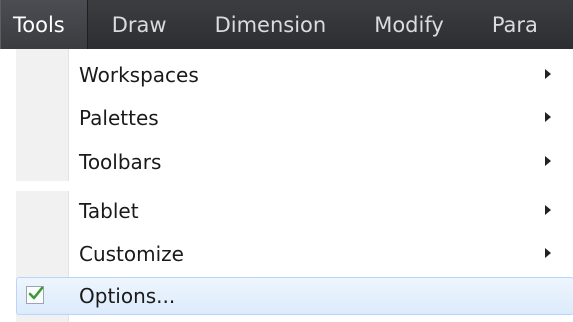 The height and width of the screenshot is (322, 573). I want to click on menu-modify: Modify, so click(409, 24).